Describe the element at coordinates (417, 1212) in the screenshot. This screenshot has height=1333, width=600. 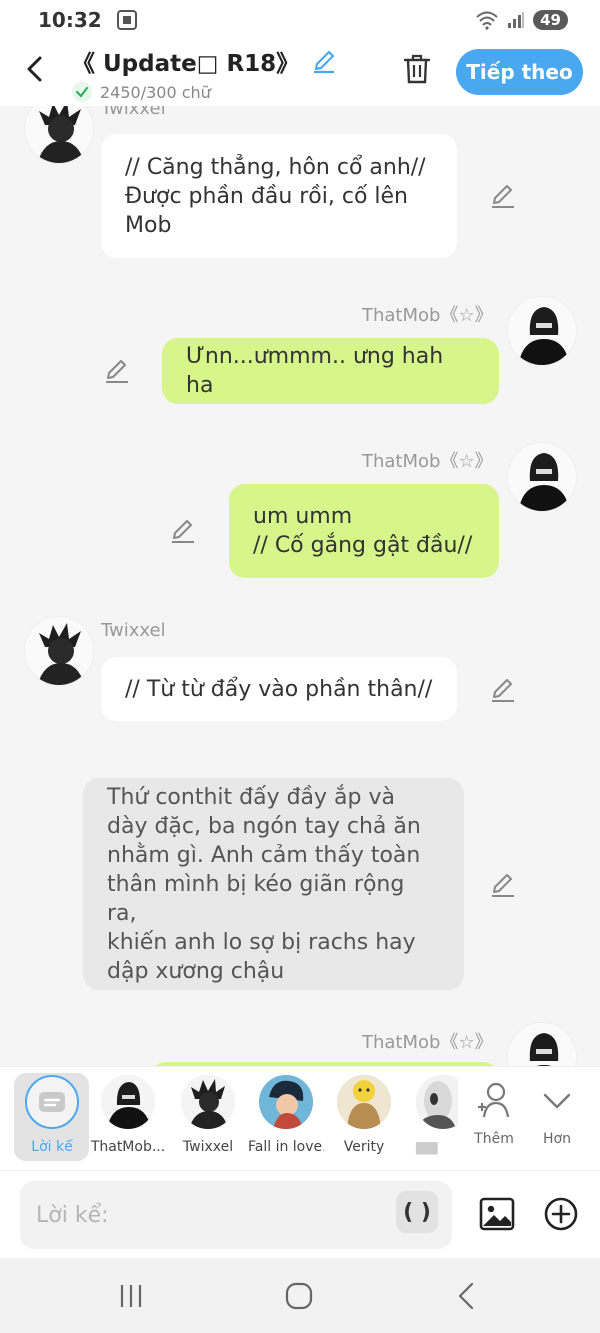
I see `action-parentheses-button: ( )` at that location.